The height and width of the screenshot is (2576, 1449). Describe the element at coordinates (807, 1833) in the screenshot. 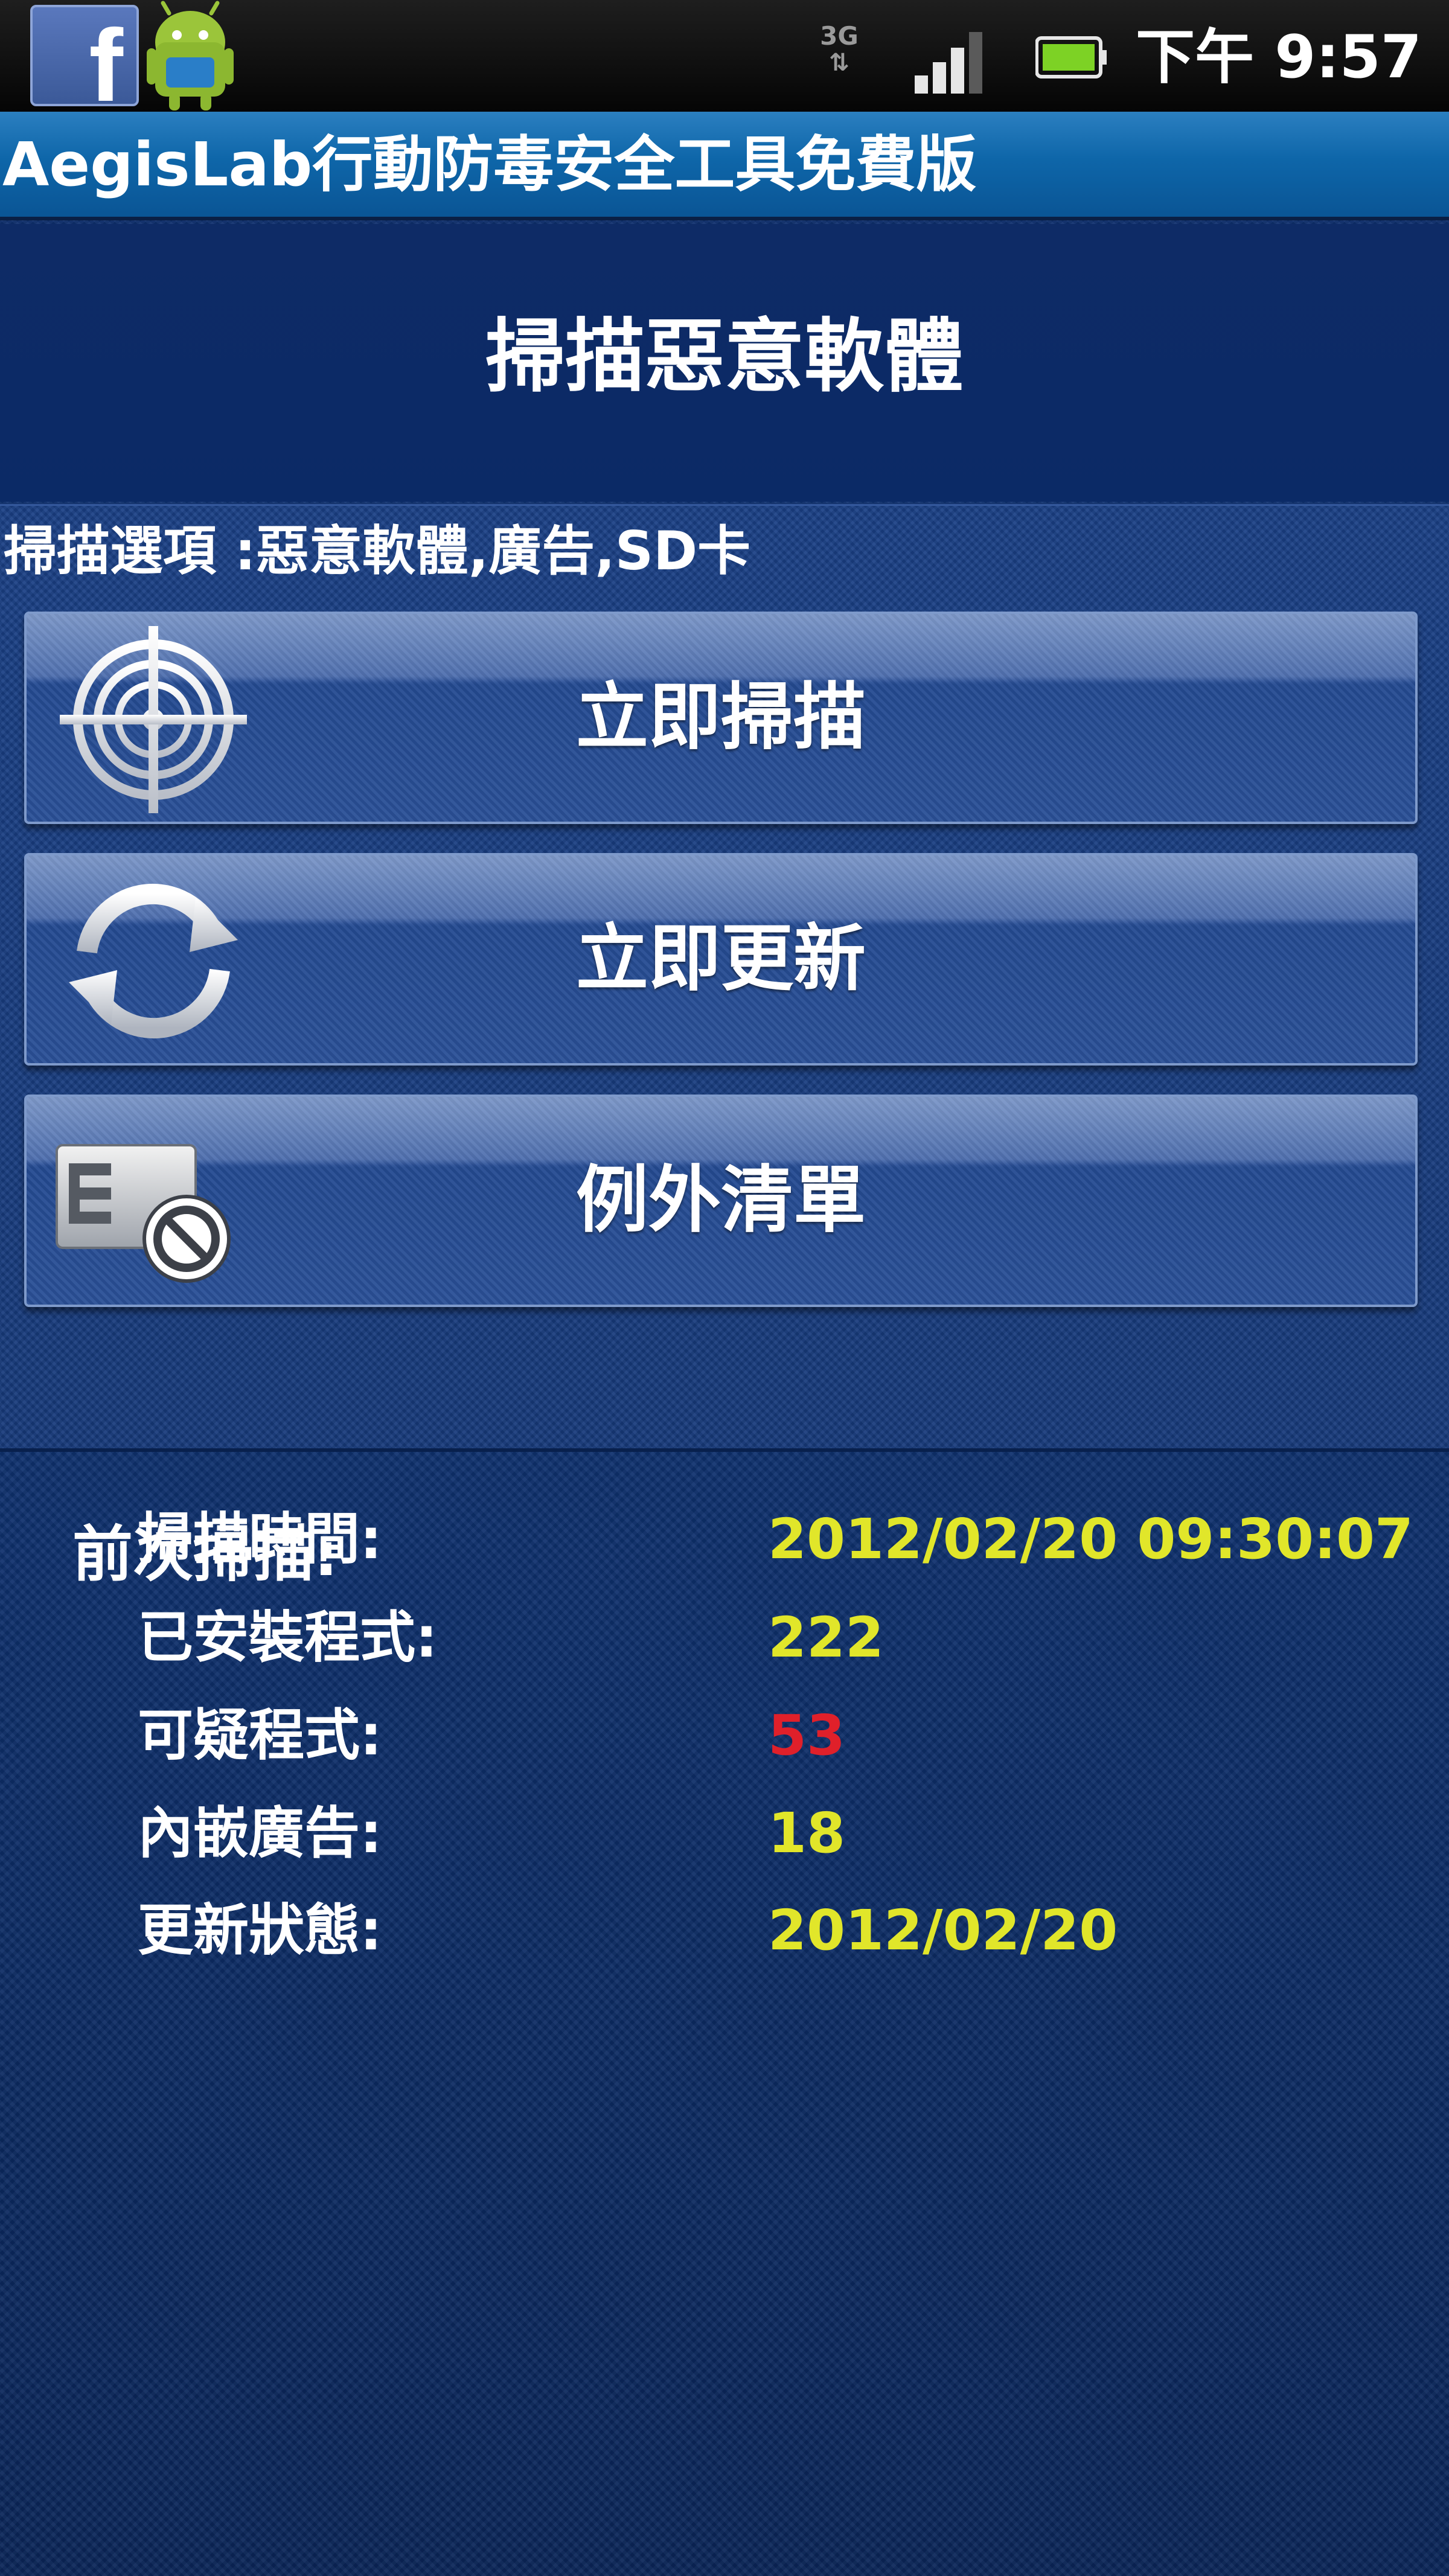

I see `embedded-ads-value: 18` at that location.